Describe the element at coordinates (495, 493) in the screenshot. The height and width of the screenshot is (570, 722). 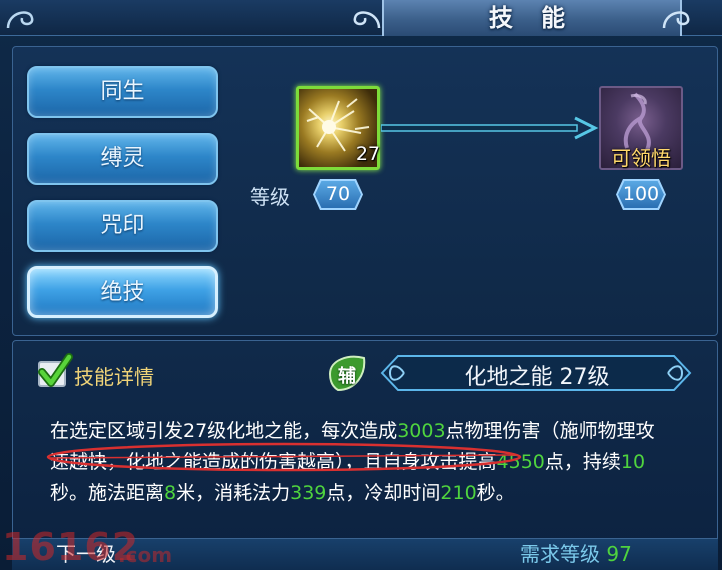
I see `desc-text: 秒。` at that location.